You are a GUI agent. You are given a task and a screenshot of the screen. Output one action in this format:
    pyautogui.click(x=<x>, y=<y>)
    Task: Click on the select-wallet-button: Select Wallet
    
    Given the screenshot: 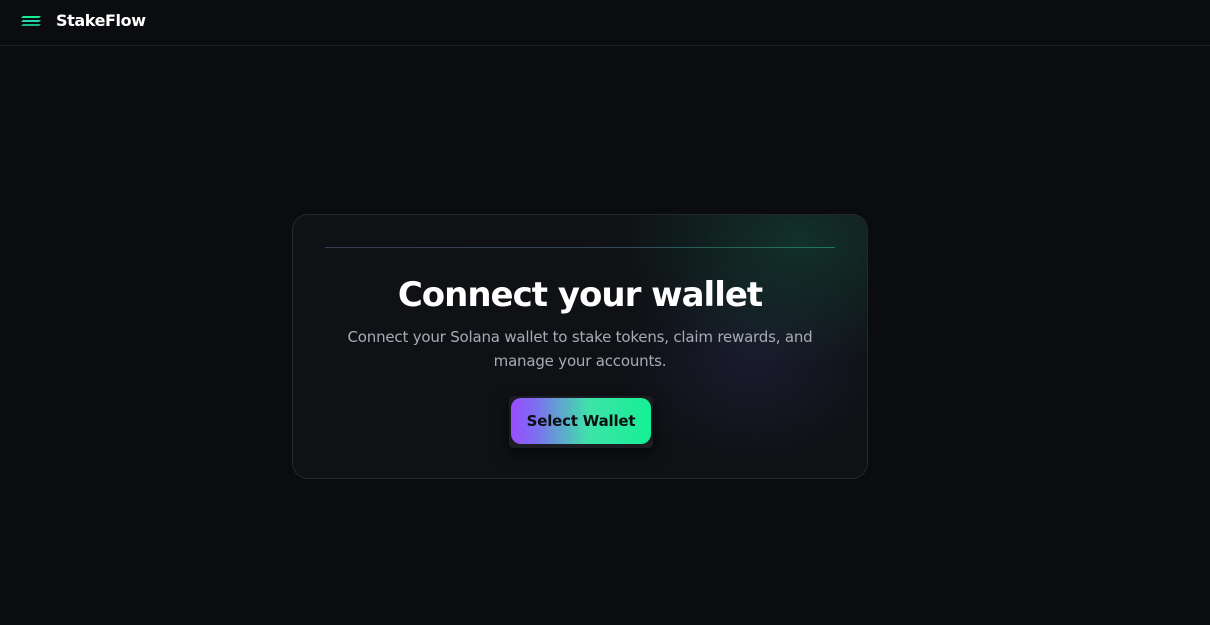 What is the action you would take?
    pyautogui.click(x=581, y=421)
    